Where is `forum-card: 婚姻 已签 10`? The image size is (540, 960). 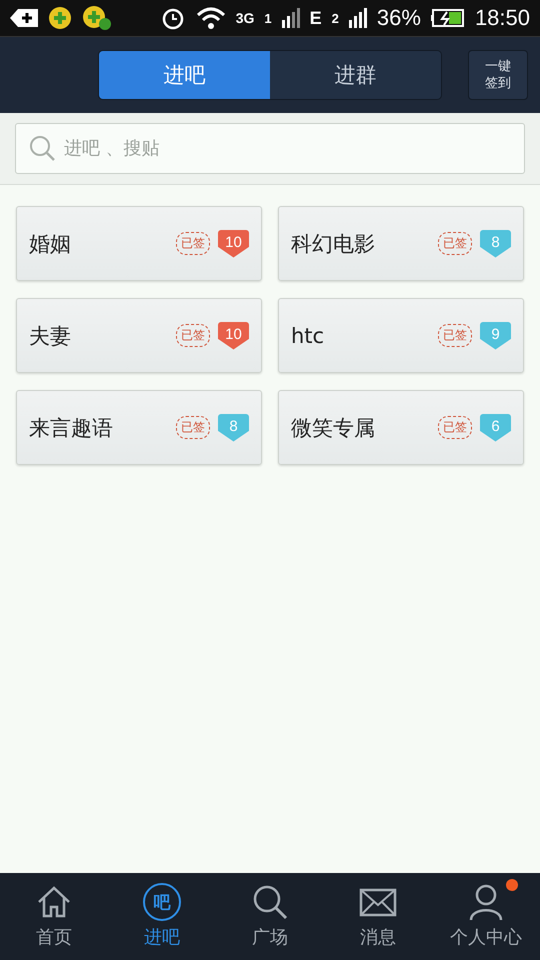 forum-card: 婚姻 已签 10 is located at coordinates (139, 243).